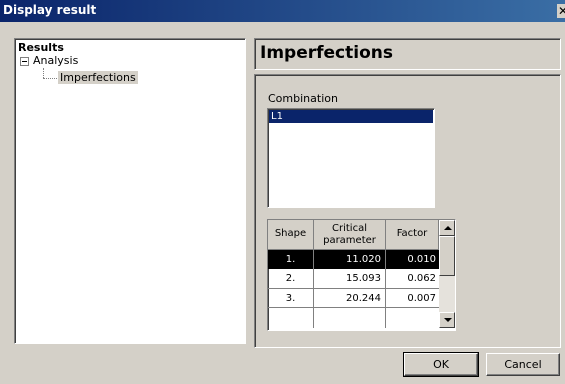 This screenshot has height=384, width=565. What do you see at coordinates (41, 47) in the screenshot?
I see `tree-root-results: Results` at bounding box center [41, 47].